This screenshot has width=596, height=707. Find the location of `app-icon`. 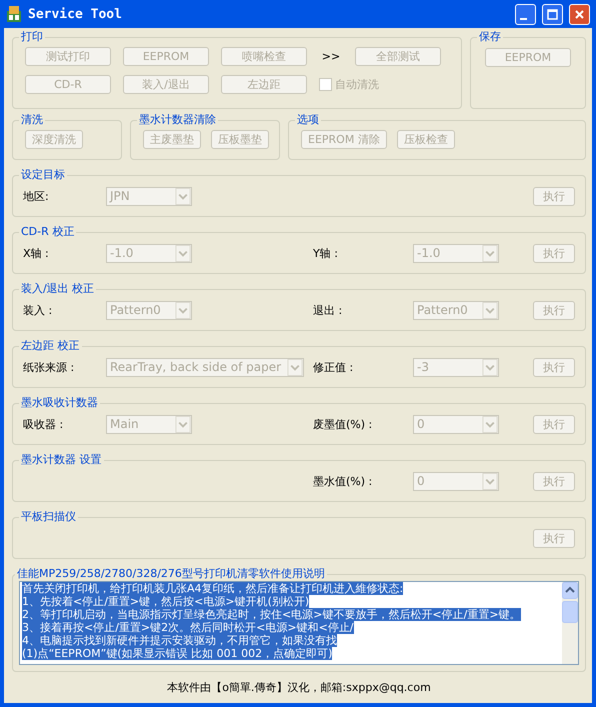

app-icon is located at coordinates (14, 14).